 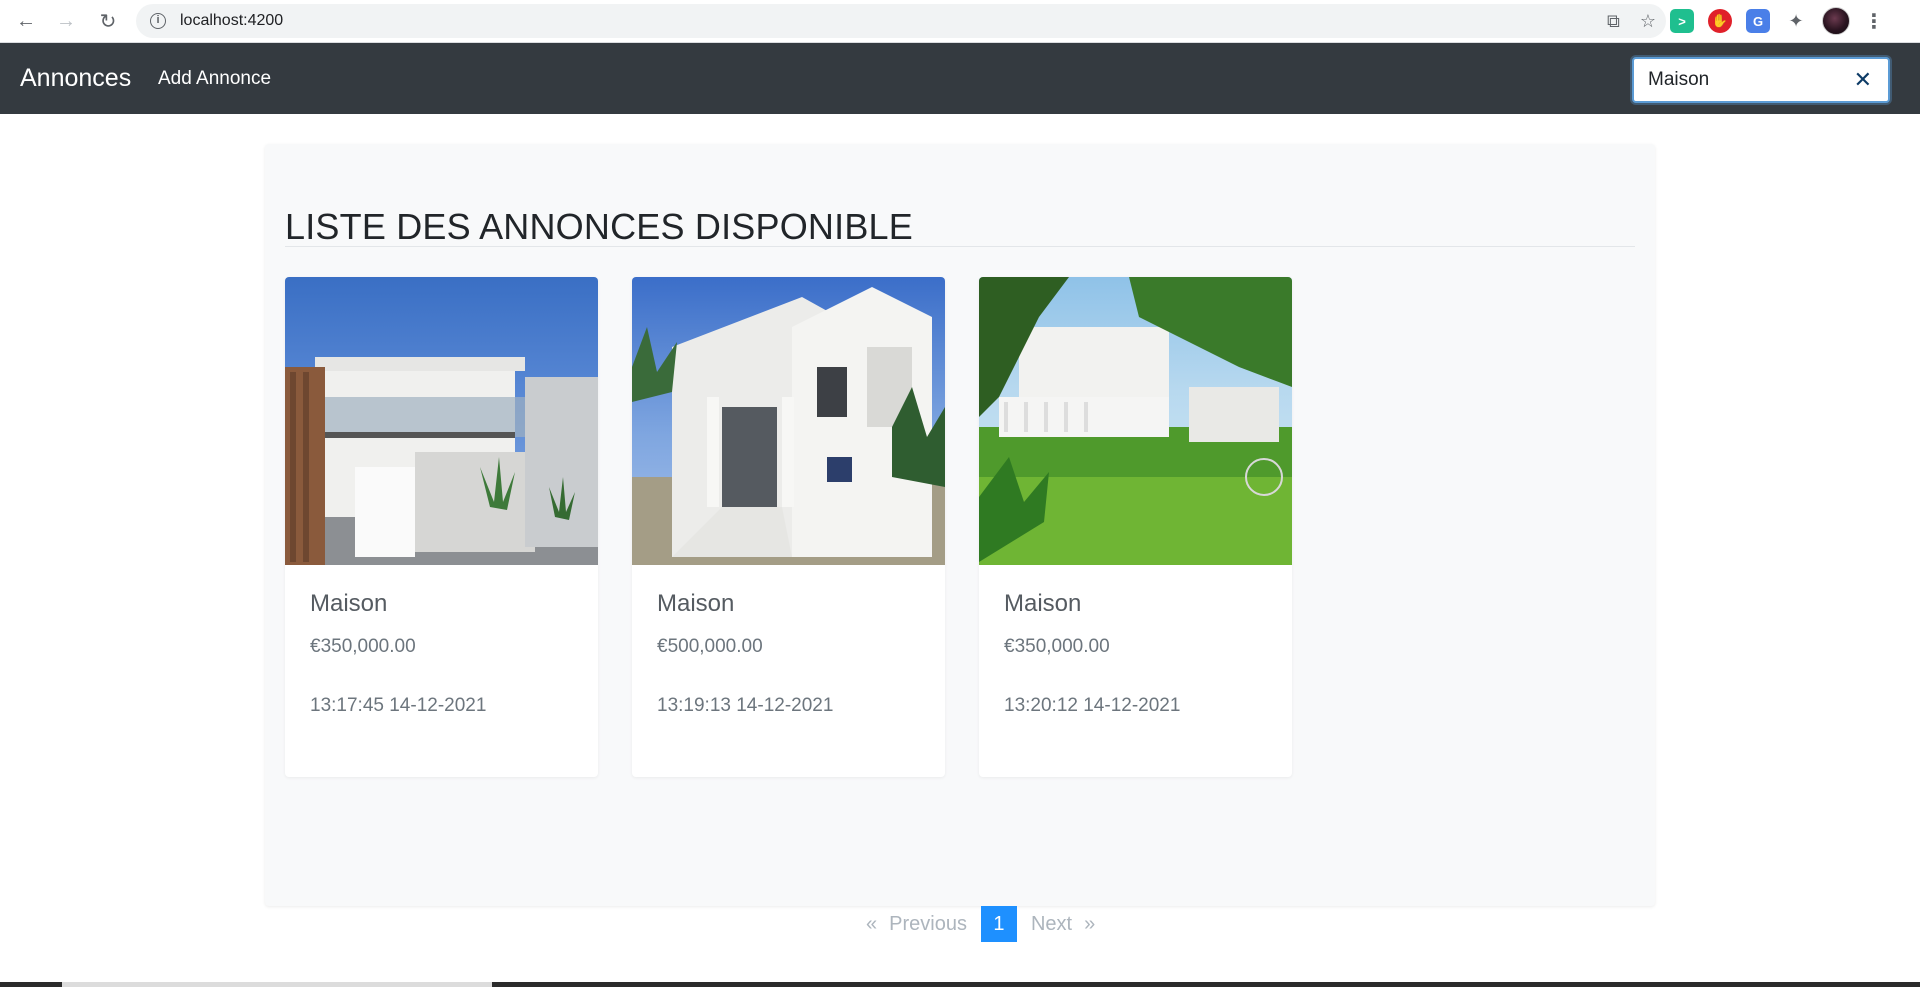 I want to click on profile-avatar, so click(x=1836, y=21).